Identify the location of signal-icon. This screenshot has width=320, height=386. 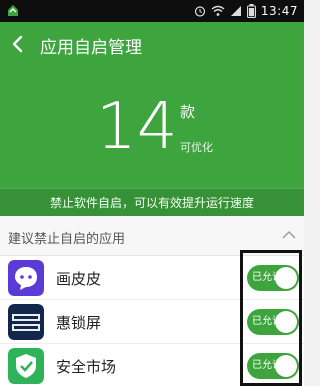
(235, 11).